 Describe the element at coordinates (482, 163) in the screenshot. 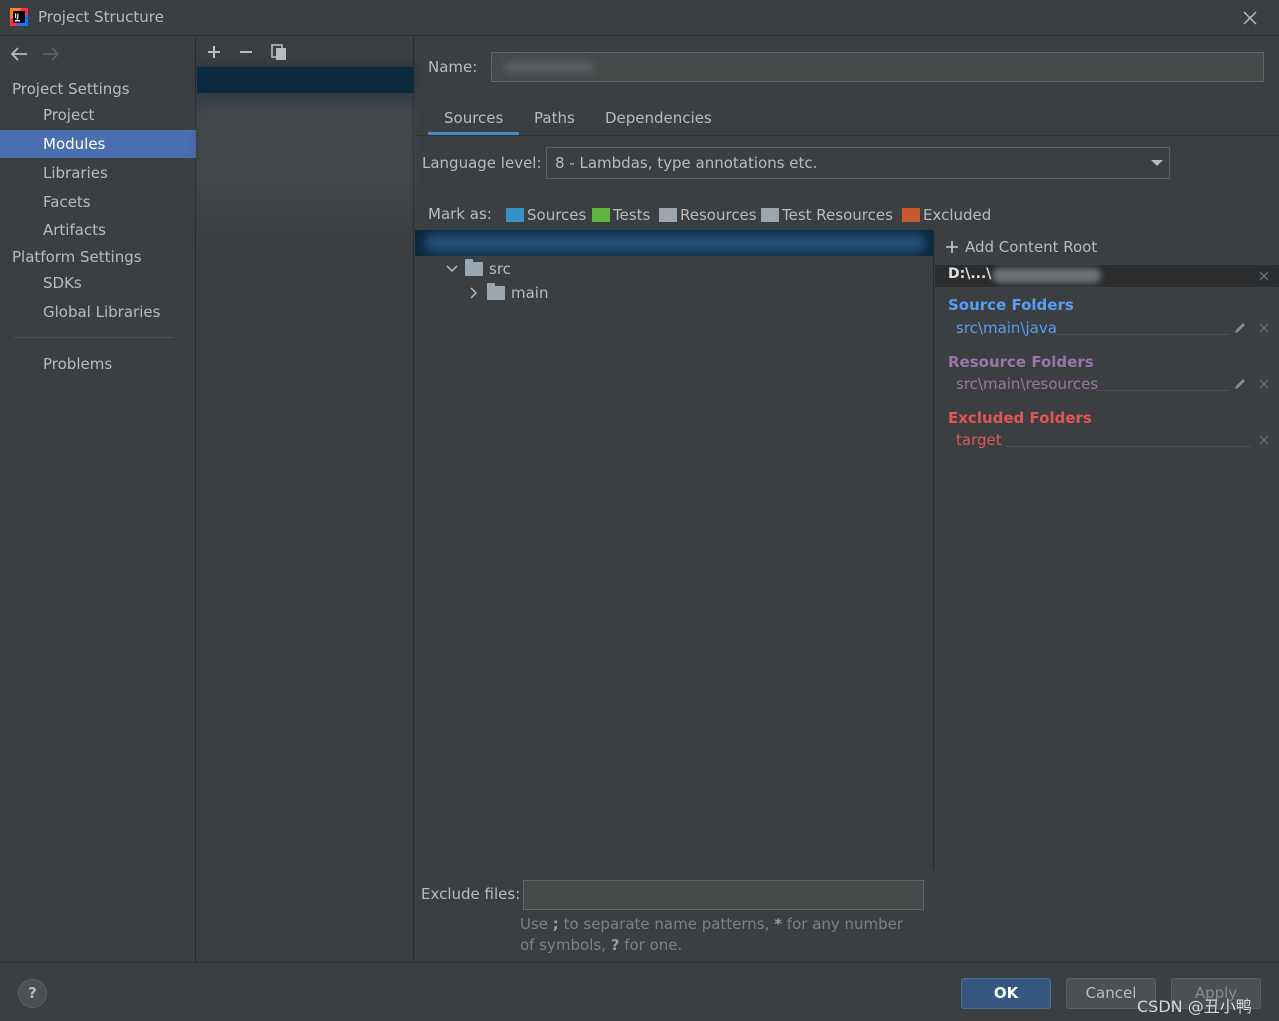

I see `language-level-label: Language level:` at that location.